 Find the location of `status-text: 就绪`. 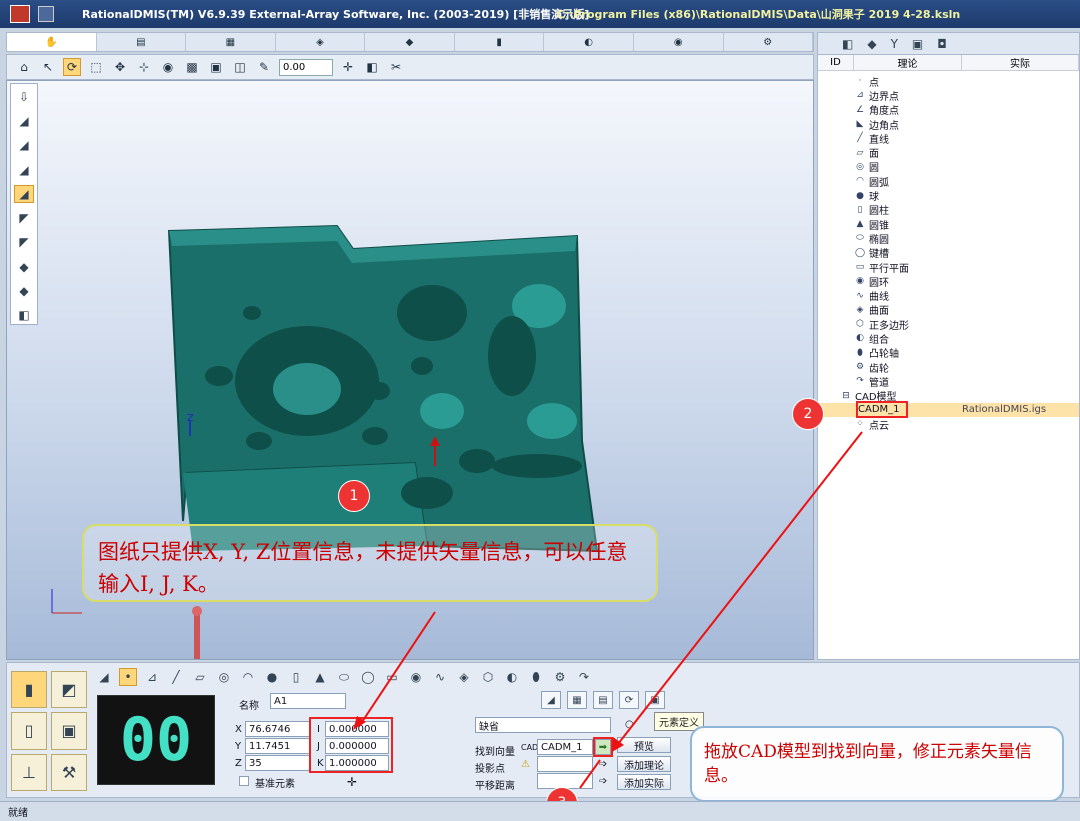

status-text: 就绪 is located at coordinates (18, 813).